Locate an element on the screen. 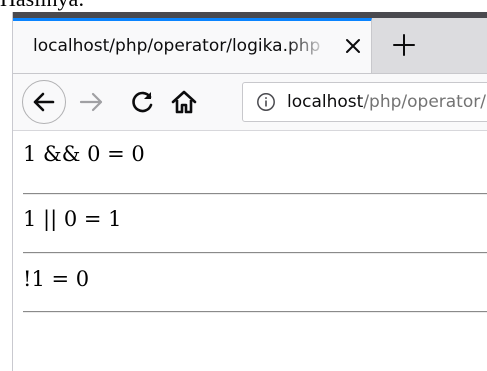  tab-title: localhost/php/operator/logika.php is located at coordinates (177, 46).